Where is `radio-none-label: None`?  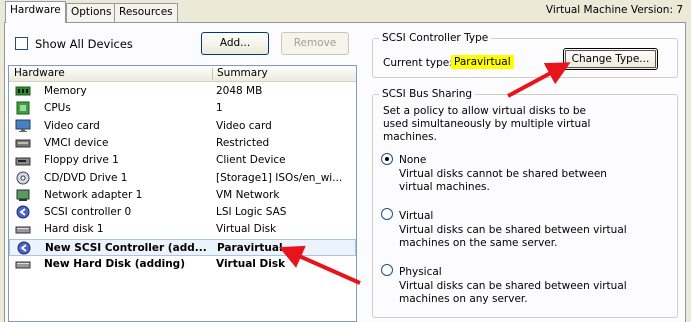 radio-none-label: None is located at coordinates (412, 160).